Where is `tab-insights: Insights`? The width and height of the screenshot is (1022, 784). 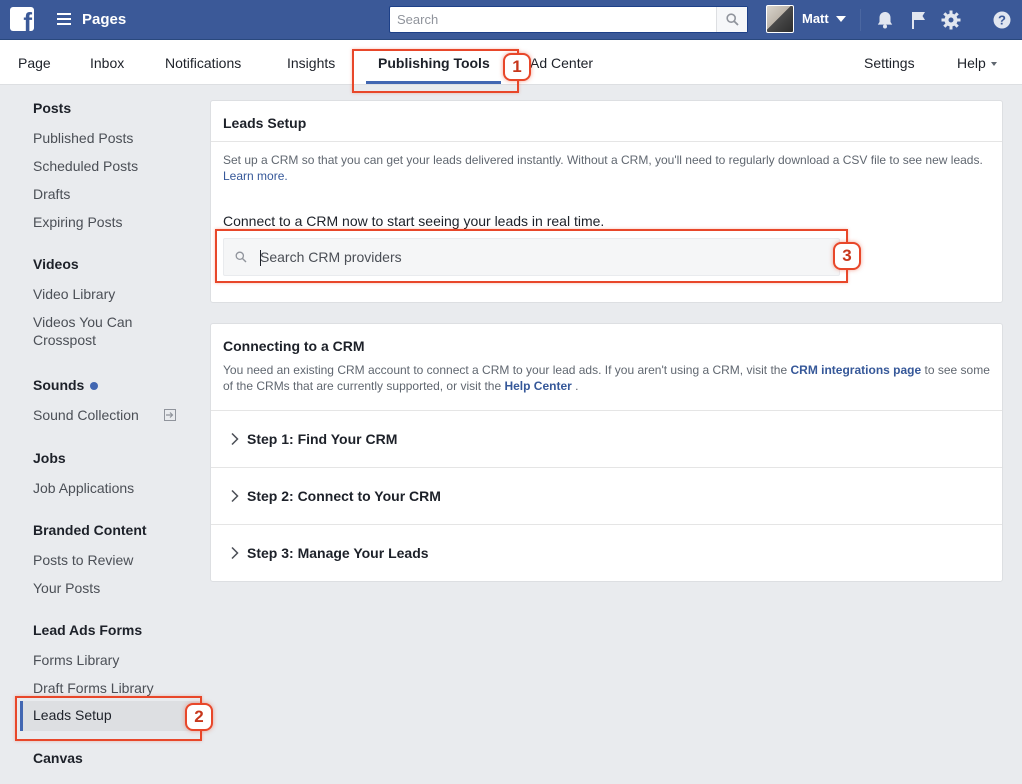 tab-insights: Insights is located at coordinates (311, 63).